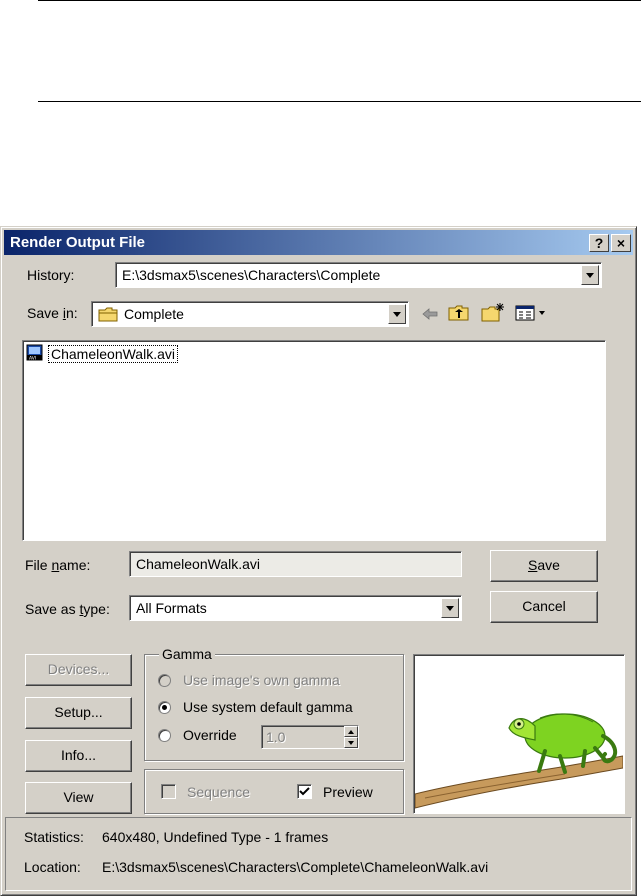 The image size is (641, 896). Describe the element at coordinates (219, 792) in the screenshot. I see `sequence-label: Sequence` at that location.